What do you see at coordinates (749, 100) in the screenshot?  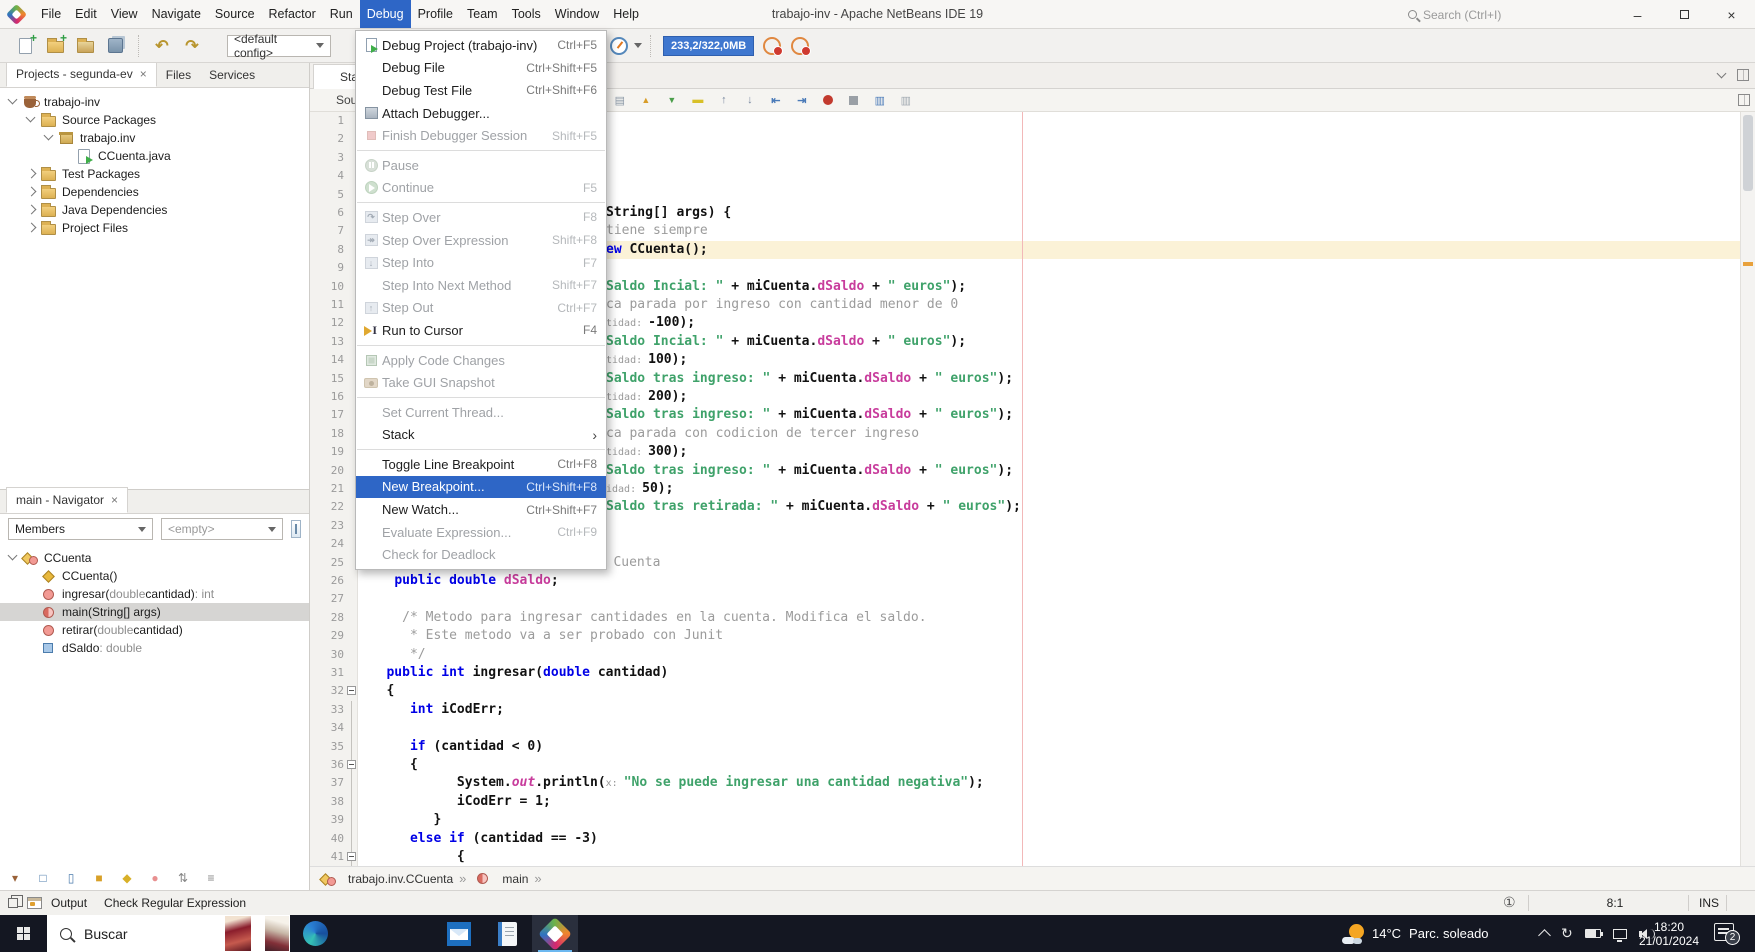 I see `next-bookmark-icon` at bounding box center [749, 100].